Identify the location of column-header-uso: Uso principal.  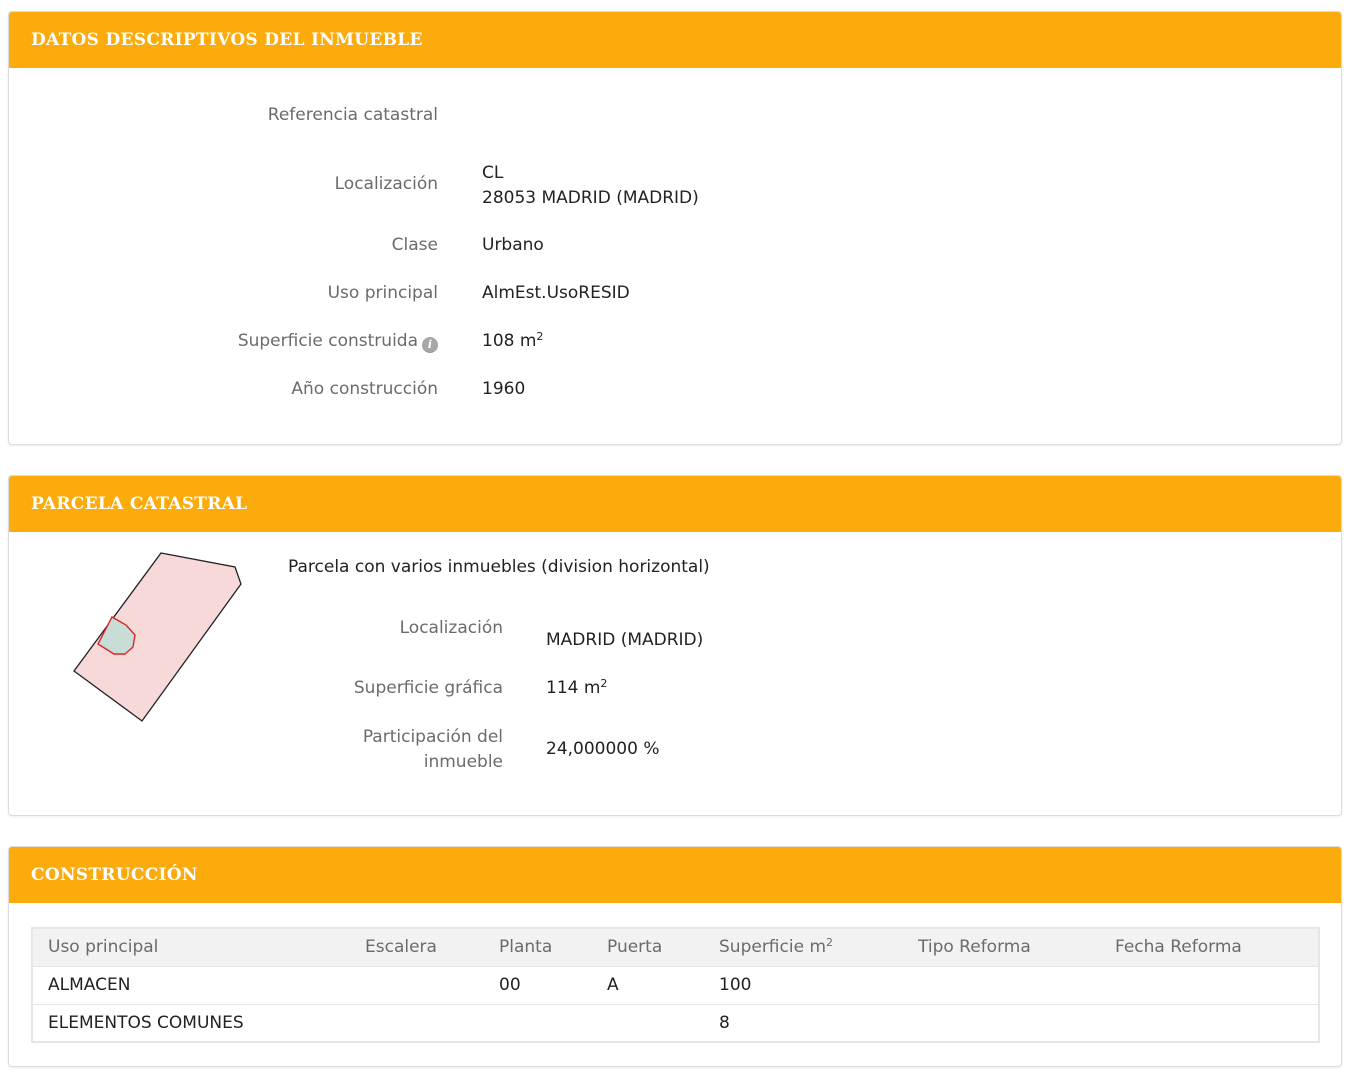
(191, 947).